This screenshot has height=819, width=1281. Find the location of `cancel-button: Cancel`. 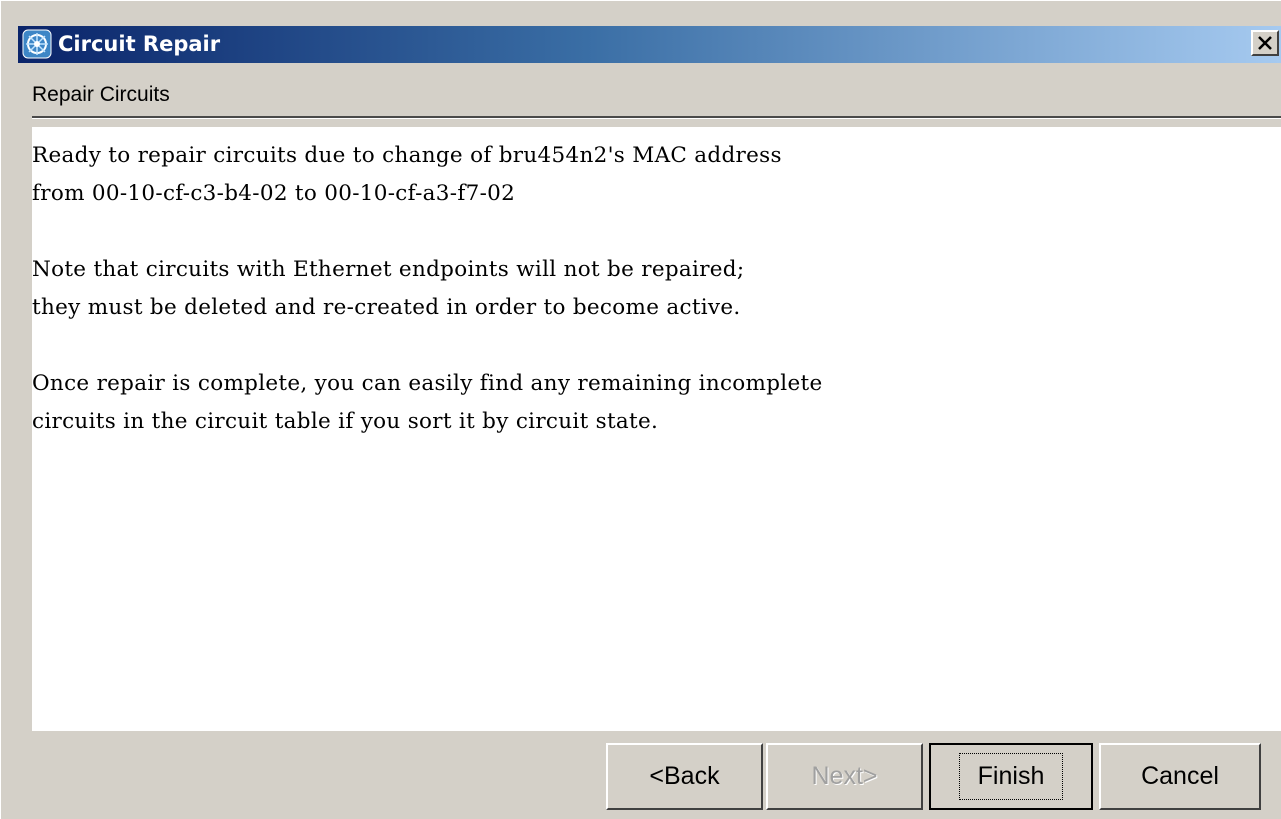

cancel-button: Cancel is located at coordinates (1180, 776).